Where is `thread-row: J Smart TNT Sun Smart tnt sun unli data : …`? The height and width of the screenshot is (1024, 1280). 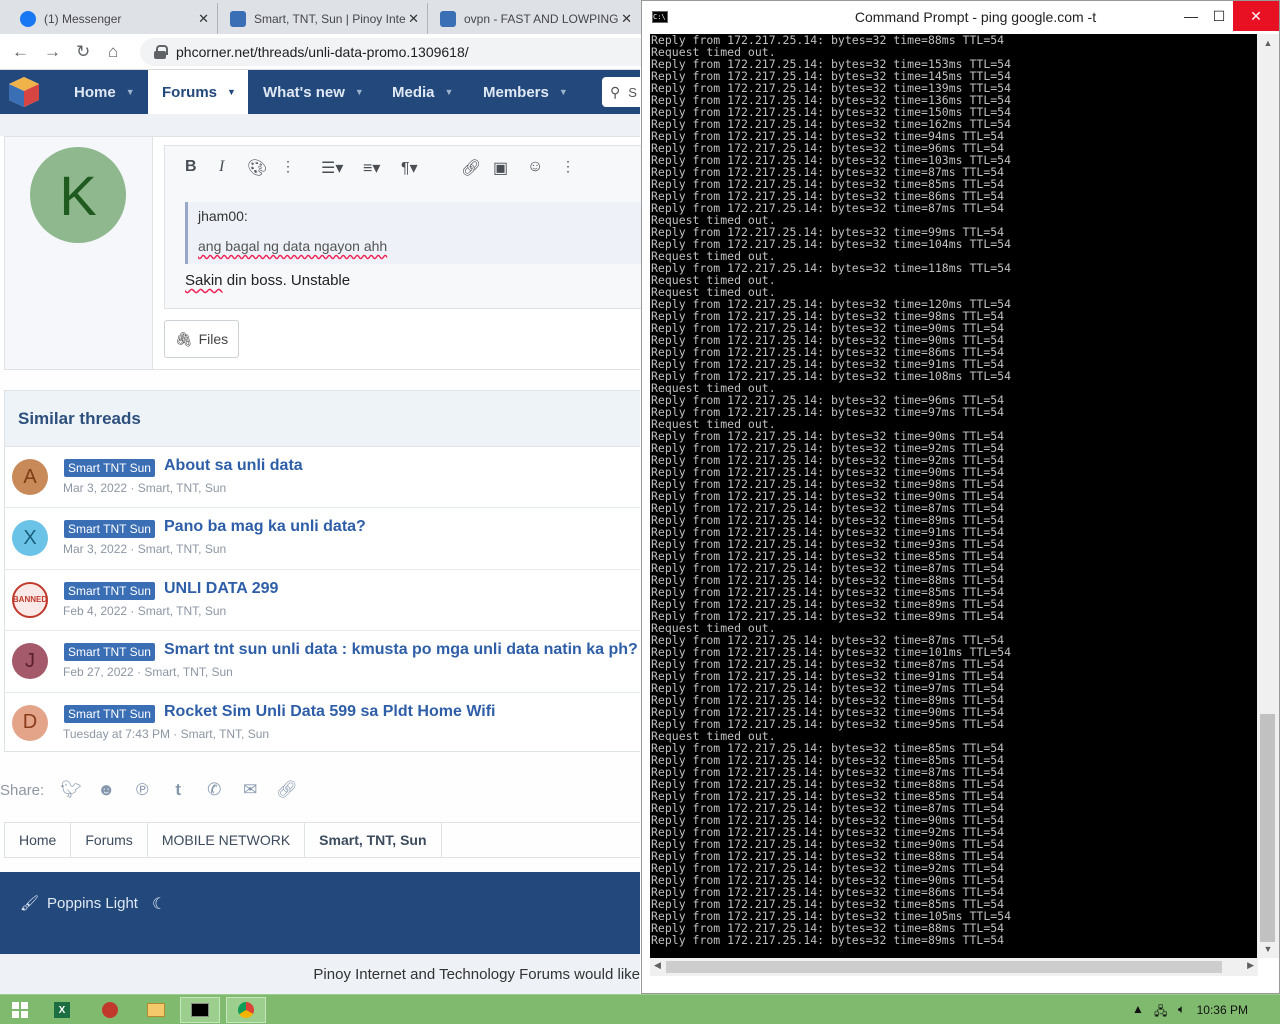
thread-row: J Smart TNT Sun Smart tnt sun unli data : … is located at coordinates (322, 662).